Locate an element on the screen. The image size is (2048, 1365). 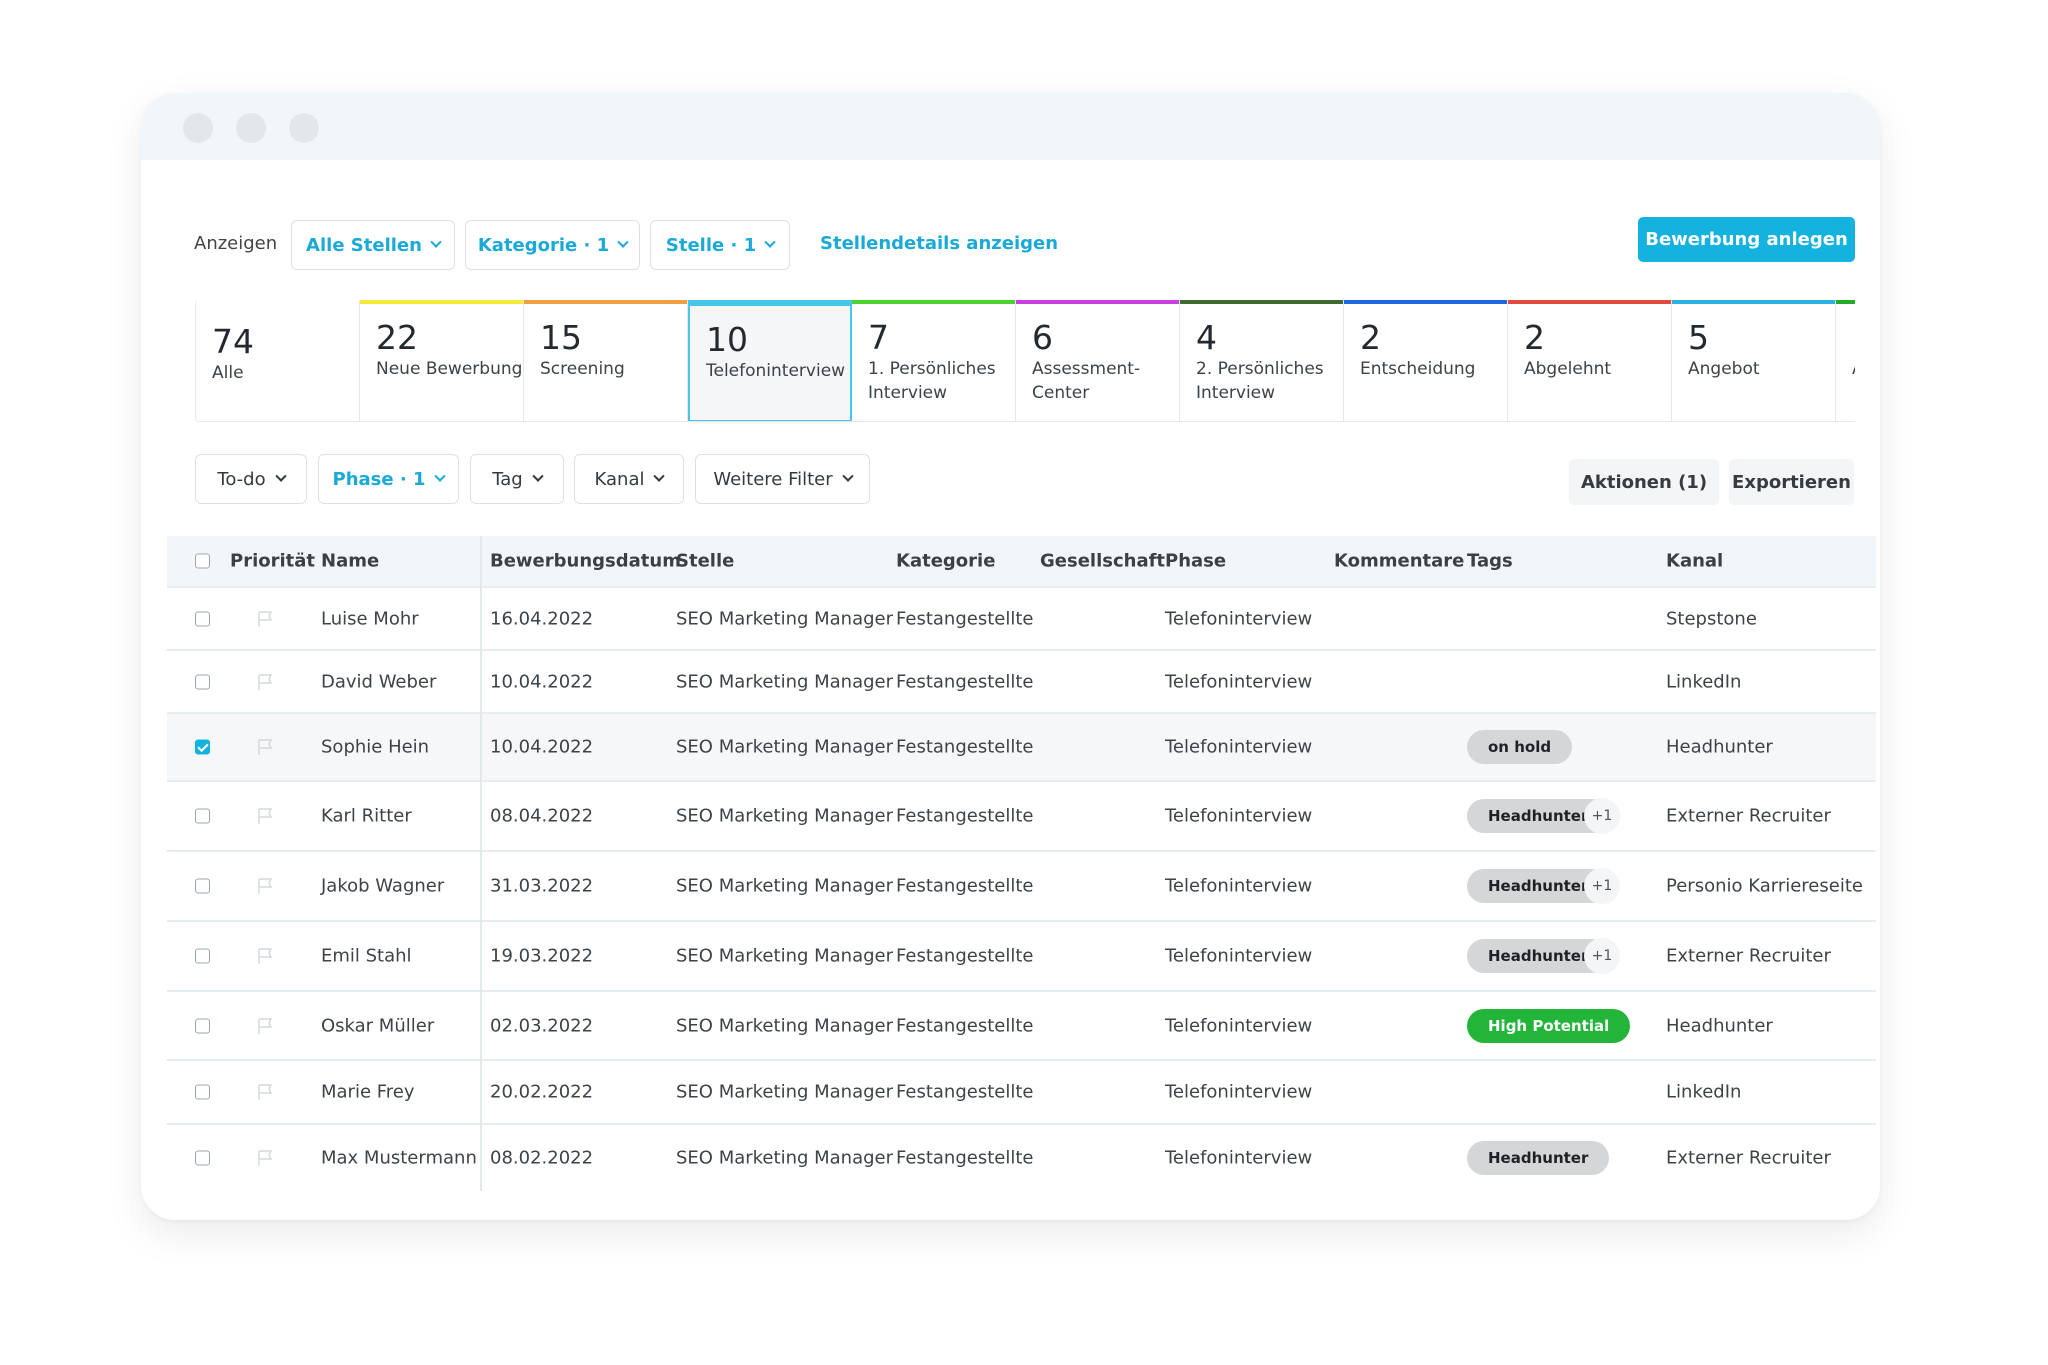
stage-card: 1 Akzeptiert is located at coordinates (1845, 360).